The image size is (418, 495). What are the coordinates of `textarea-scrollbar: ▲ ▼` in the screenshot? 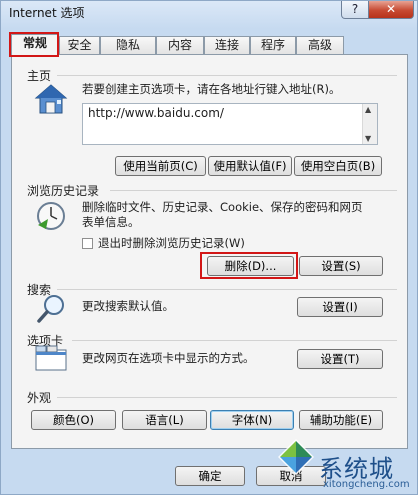 It's located at (369, 124).